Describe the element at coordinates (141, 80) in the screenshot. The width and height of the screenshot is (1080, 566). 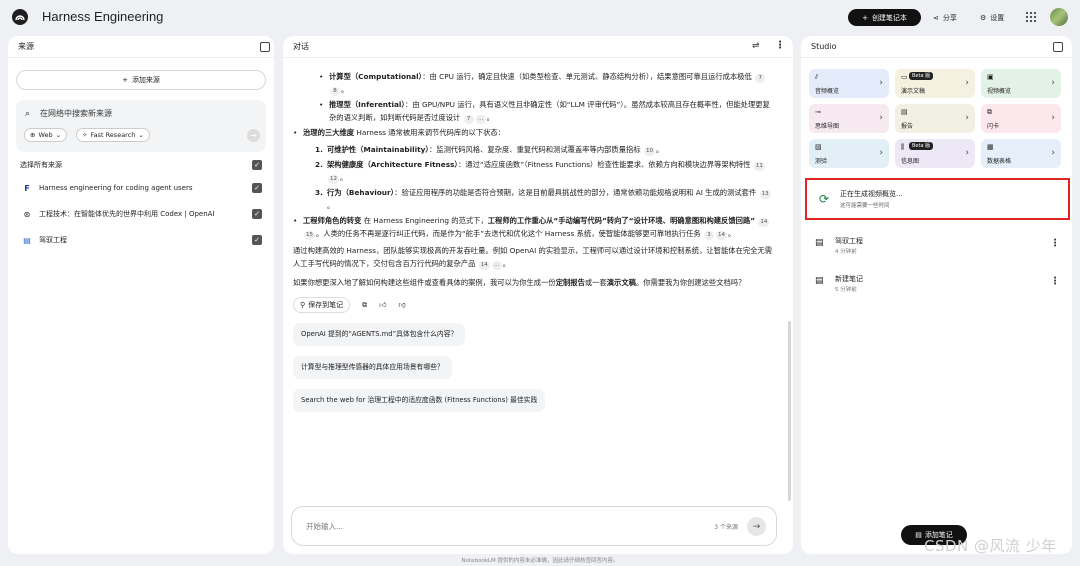
I see `add-source-button: + 添加来源` at that location.